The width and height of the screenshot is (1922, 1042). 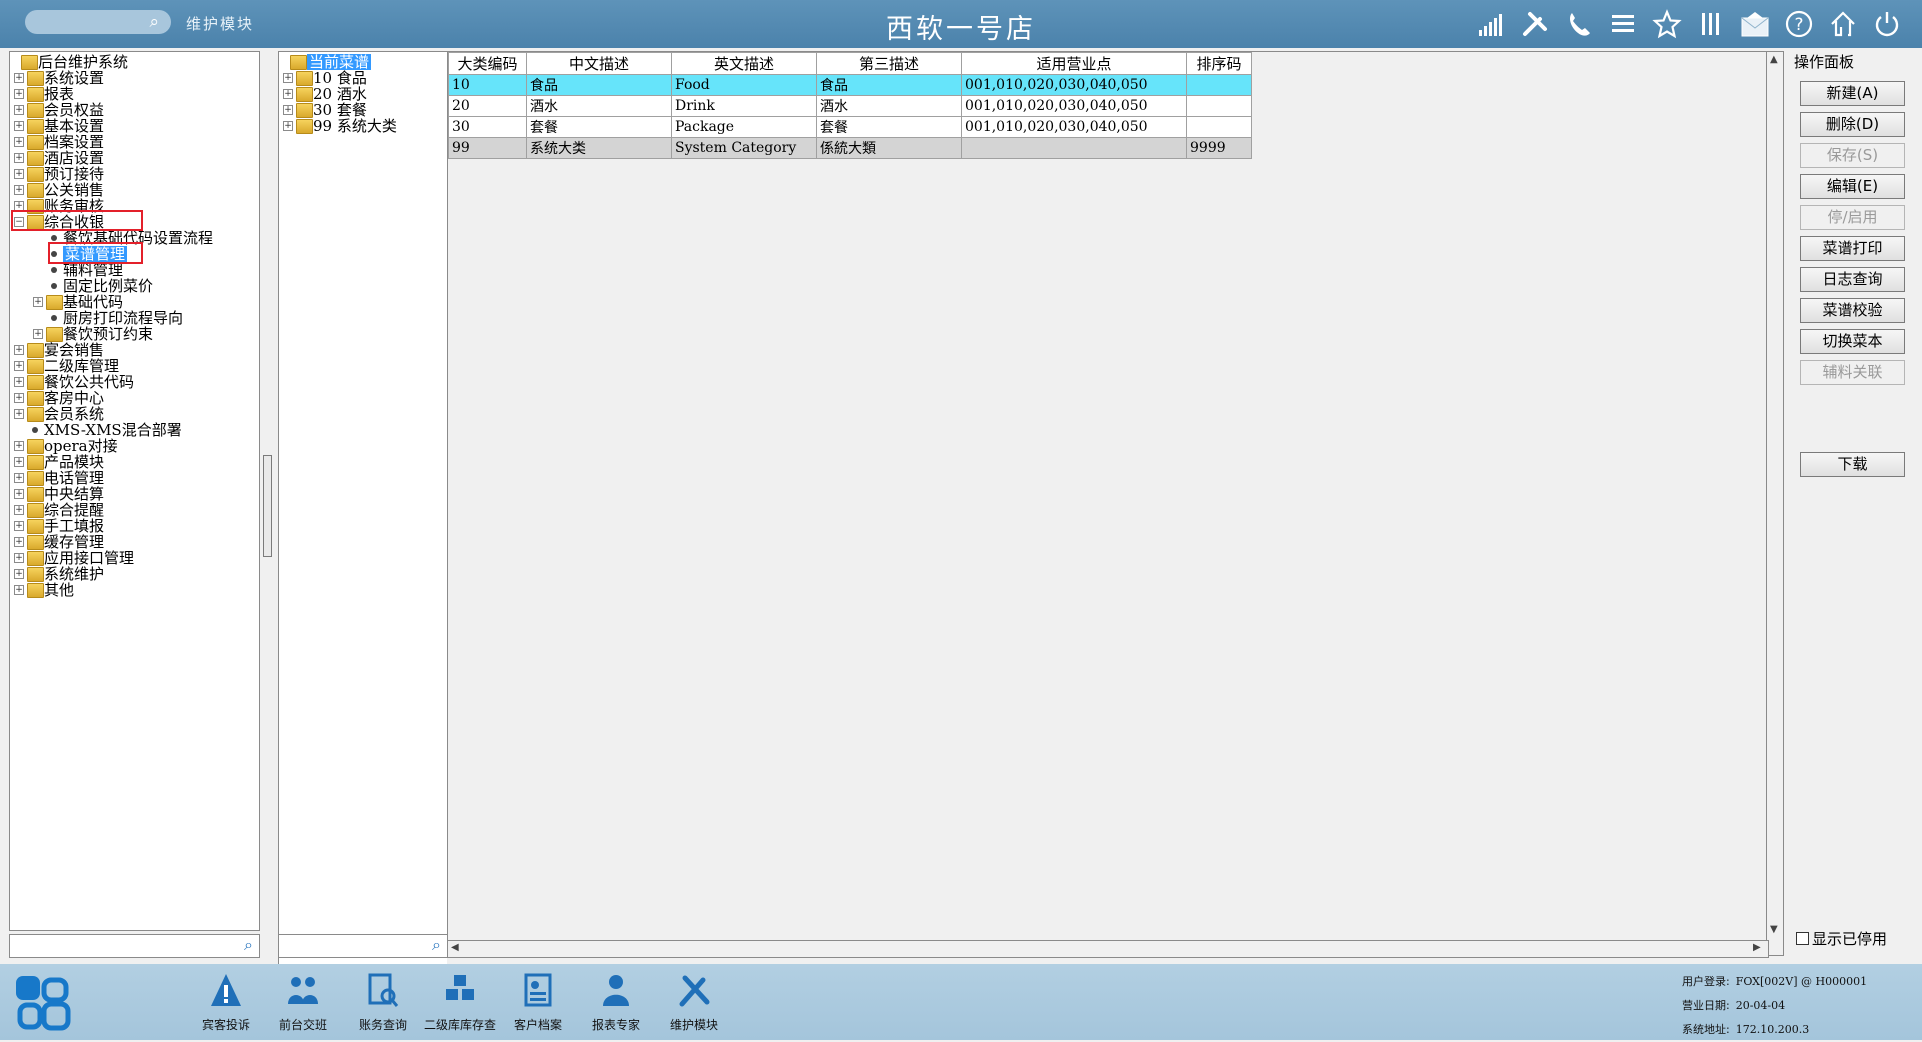 I want to click on column-header: 英文描述, so click(x=744, y=63).